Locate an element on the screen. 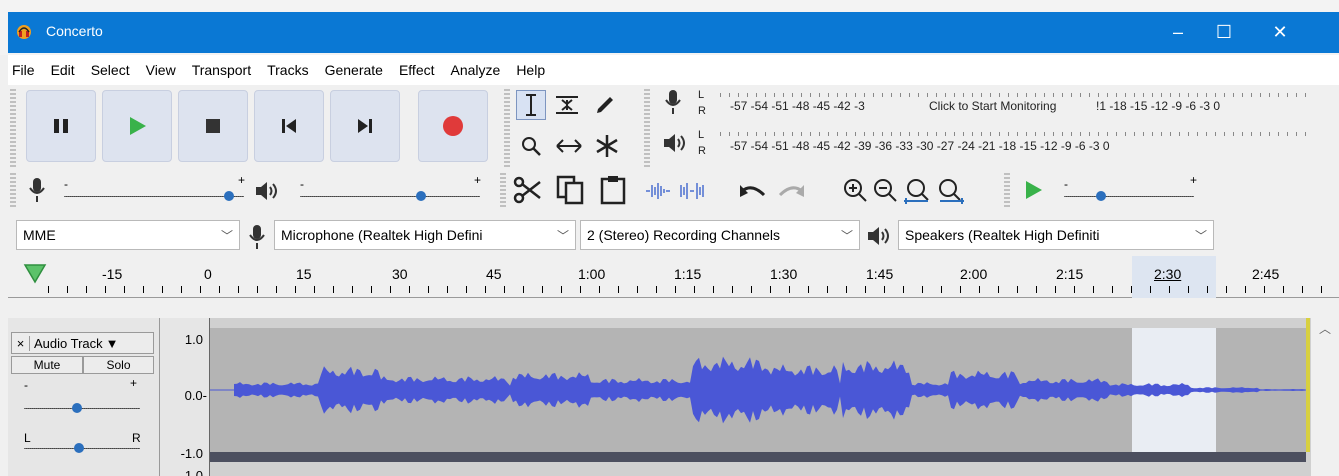 The height and width of the screenshot is (476, 1339). skip-to-start-icon is located at coordinates (289, 126).